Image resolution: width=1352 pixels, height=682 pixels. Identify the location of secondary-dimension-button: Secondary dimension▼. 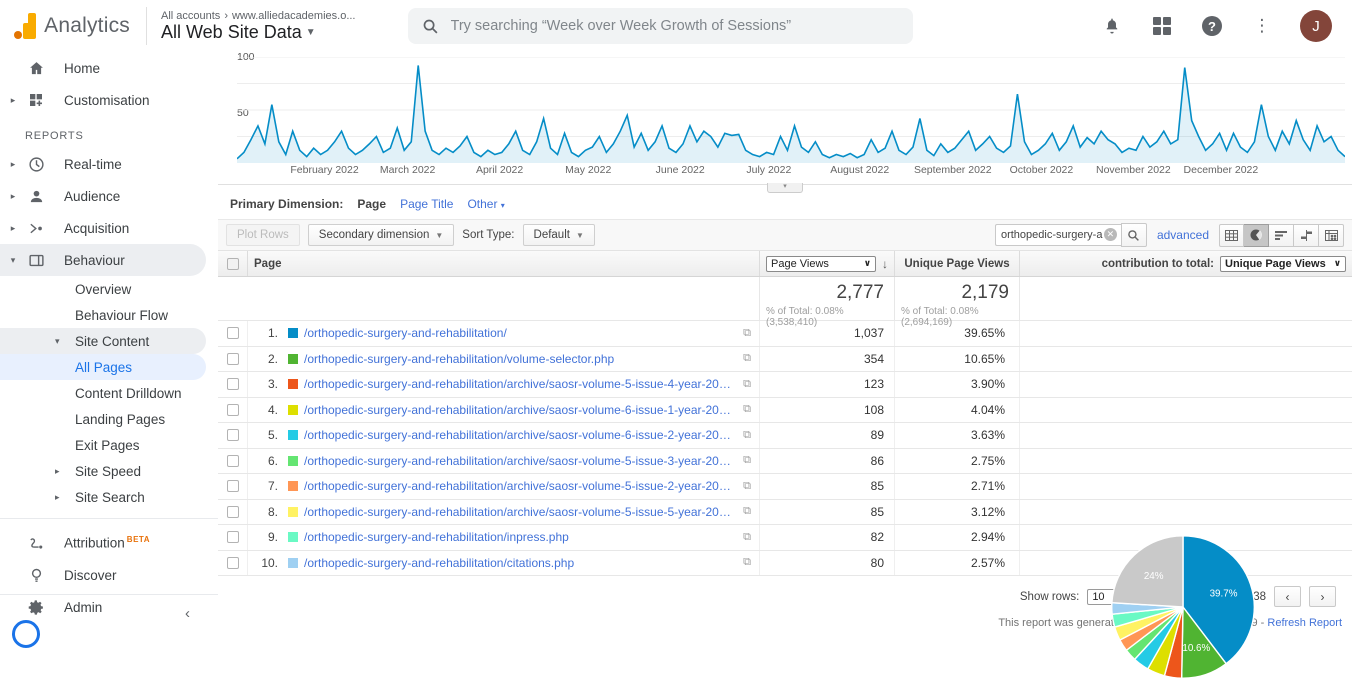
(381, 235).